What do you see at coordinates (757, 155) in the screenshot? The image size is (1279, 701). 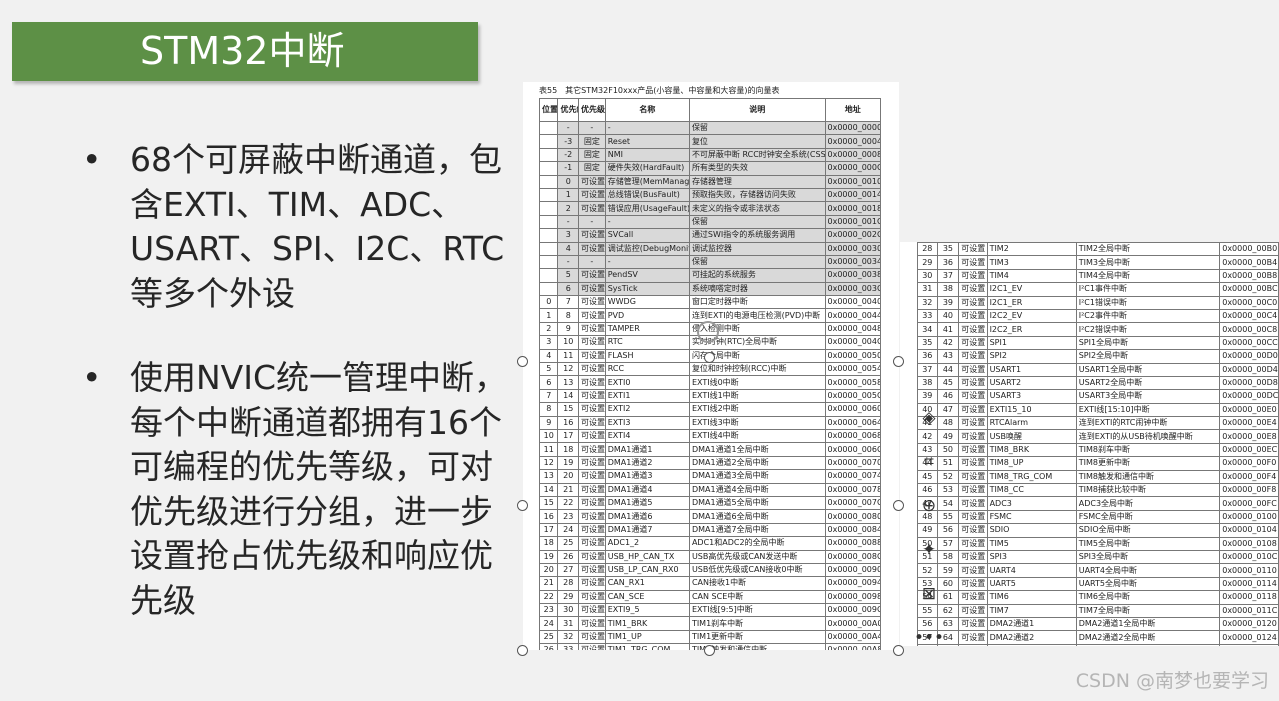 I see `table-cell: 不可屏蔽中断 RCC时钟安全系统(CSS)联接到NMI向量` at bounding box center [757, 155].